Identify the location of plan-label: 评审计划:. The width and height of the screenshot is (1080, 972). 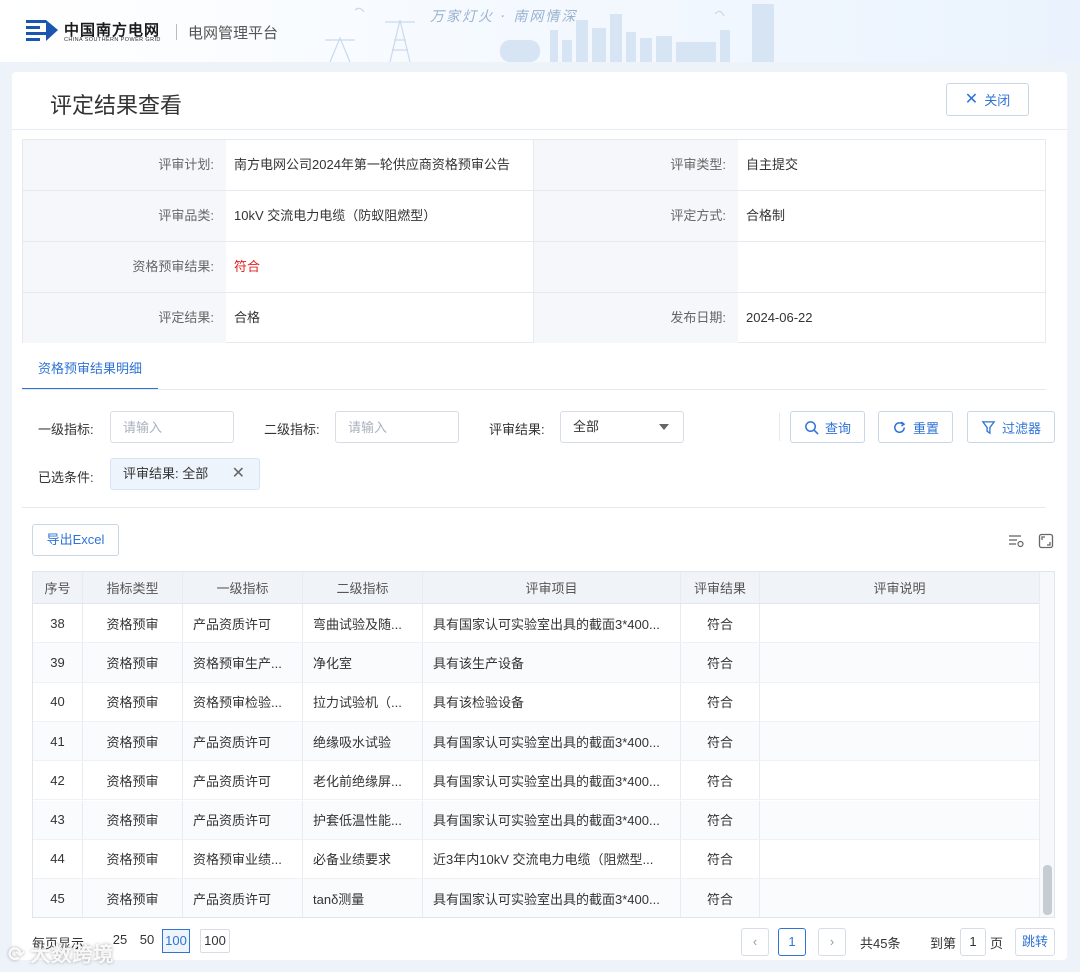
(124, 165).